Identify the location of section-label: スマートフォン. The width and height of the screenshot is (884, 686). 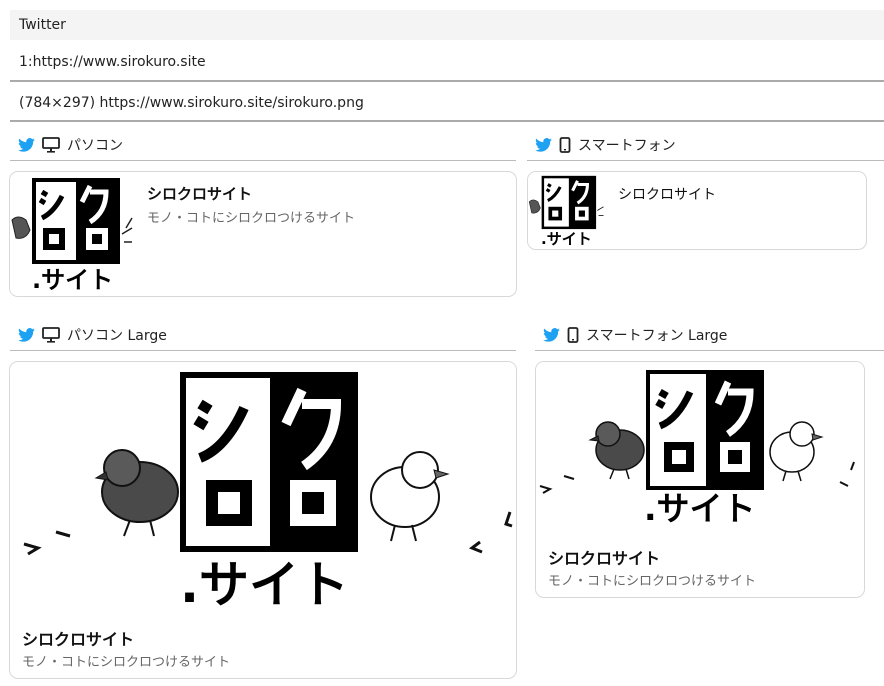
(627, 146).